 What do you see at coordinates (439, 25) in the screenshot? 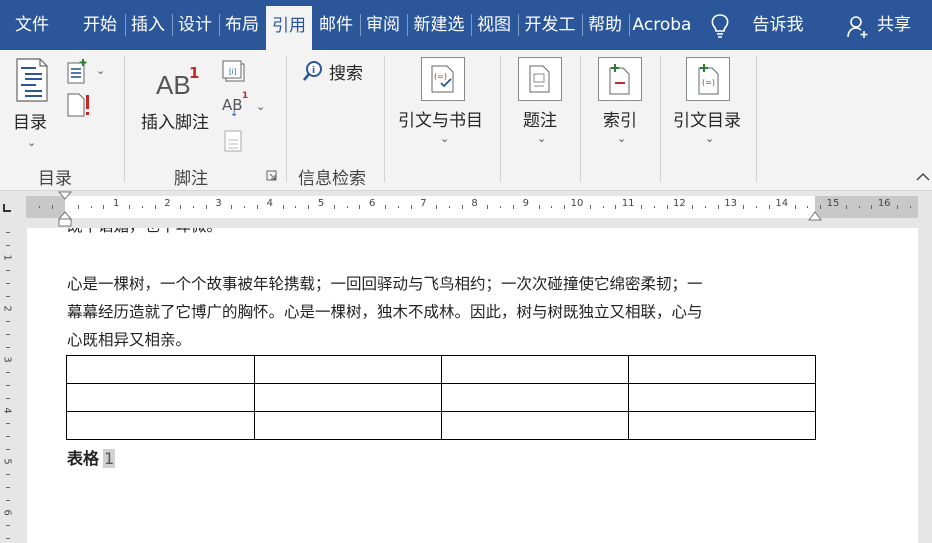
I see `tab-new-group: 新建选` at bounding box center [439, 25].